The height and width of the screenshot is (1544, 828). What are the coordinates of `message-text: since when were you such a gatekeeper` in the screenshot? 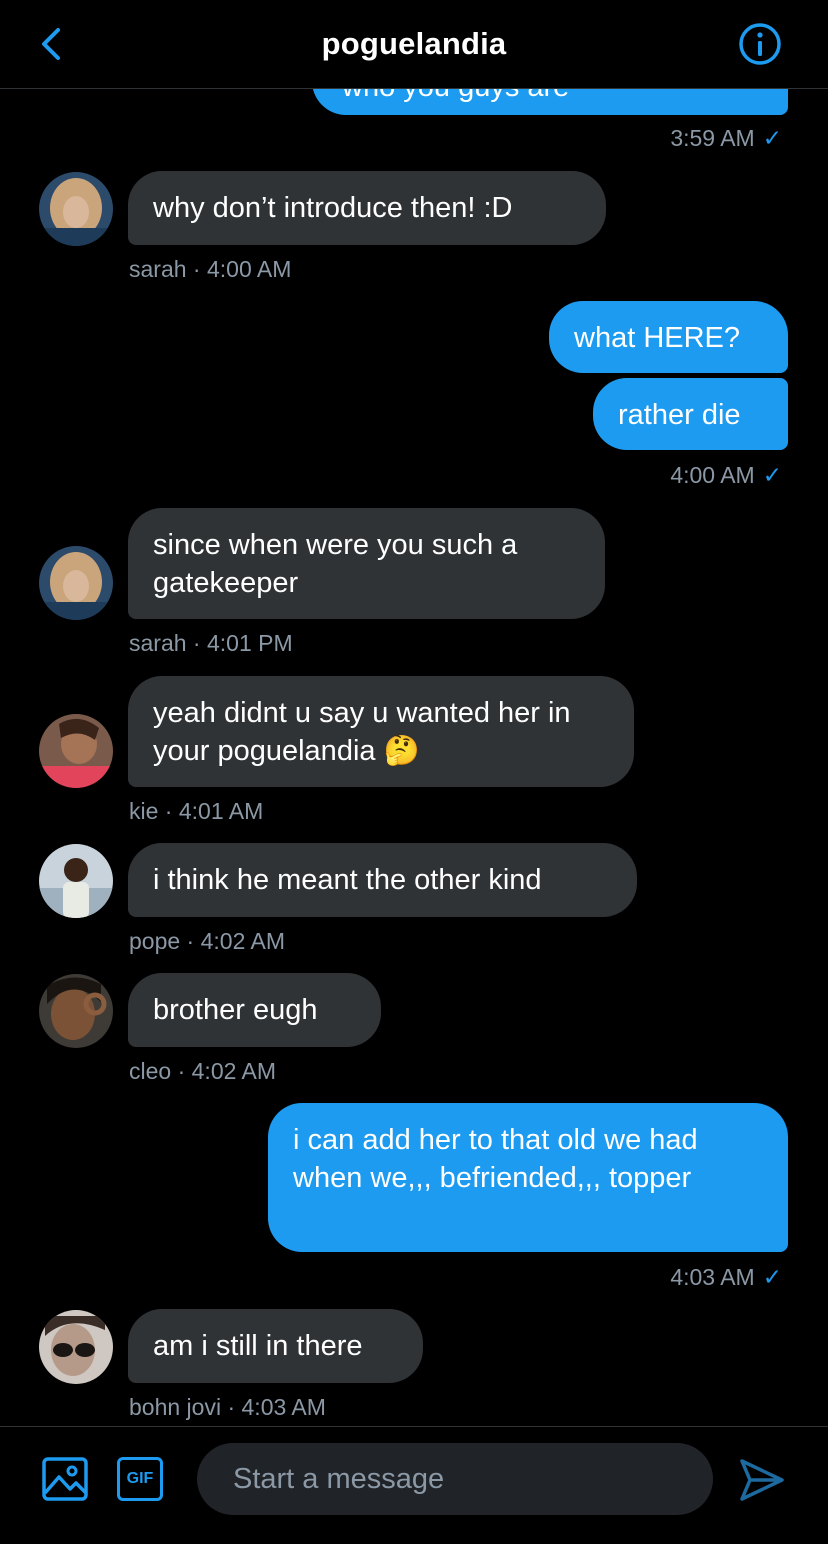 It's located at (335, 564).